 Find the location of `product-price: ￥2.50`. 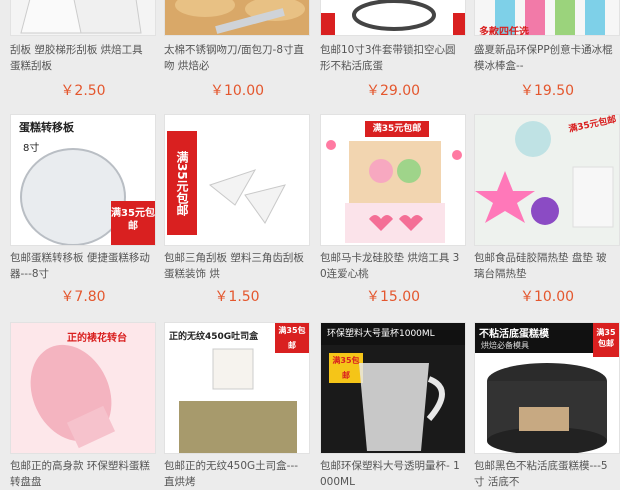

product-price: ￥2.50 is located at coordinates (83, 91).